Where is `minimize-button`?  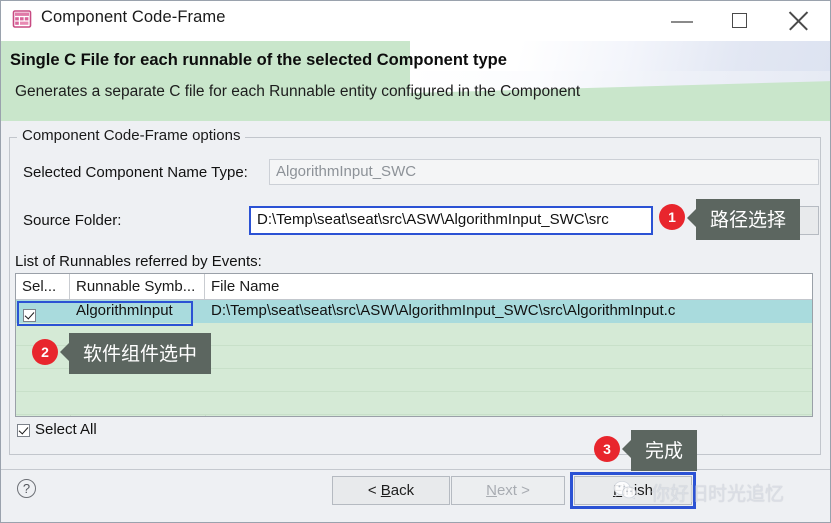 minimize-button is located at coordinates (682, 21).